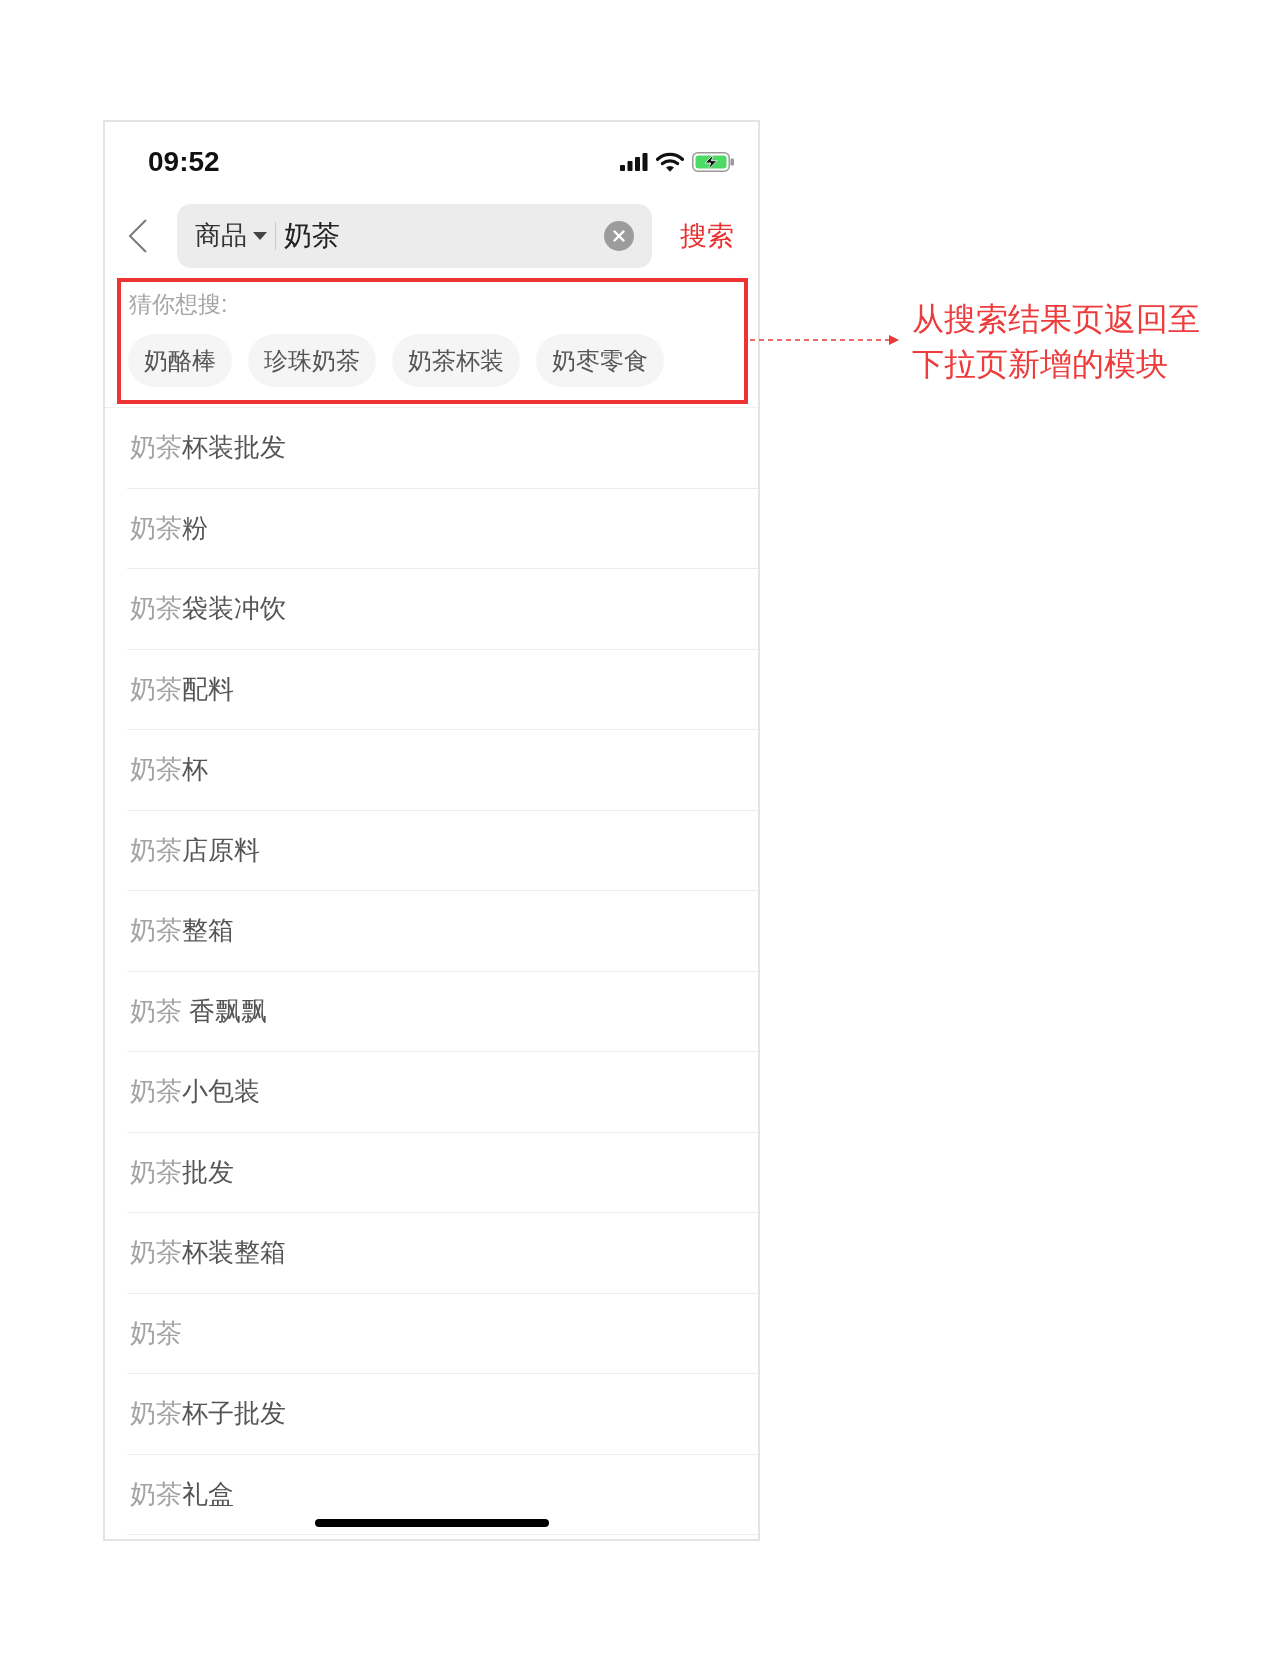  What do you see at coordinates (442, 1414) in the screenshot?
I see `suggestion-item: 奶茶杯子批发` at bounding box center [442, 1414].